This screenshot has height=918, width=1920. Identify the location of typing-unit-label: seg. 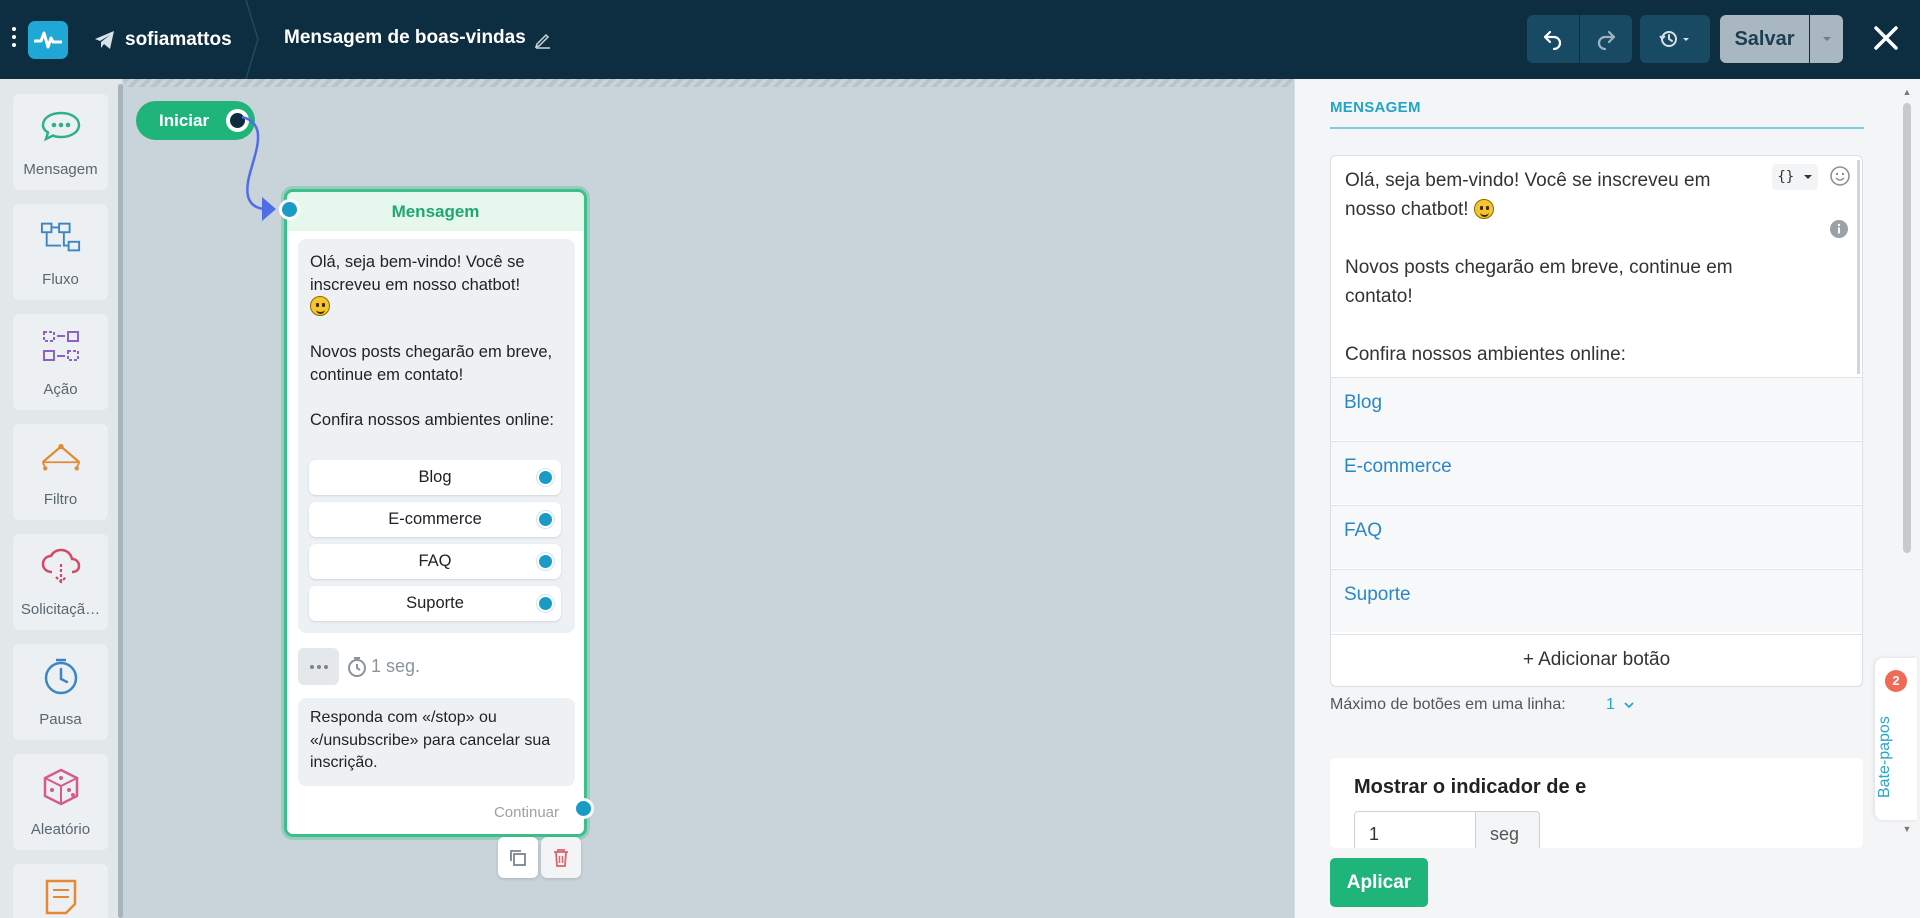
(1508, 829).